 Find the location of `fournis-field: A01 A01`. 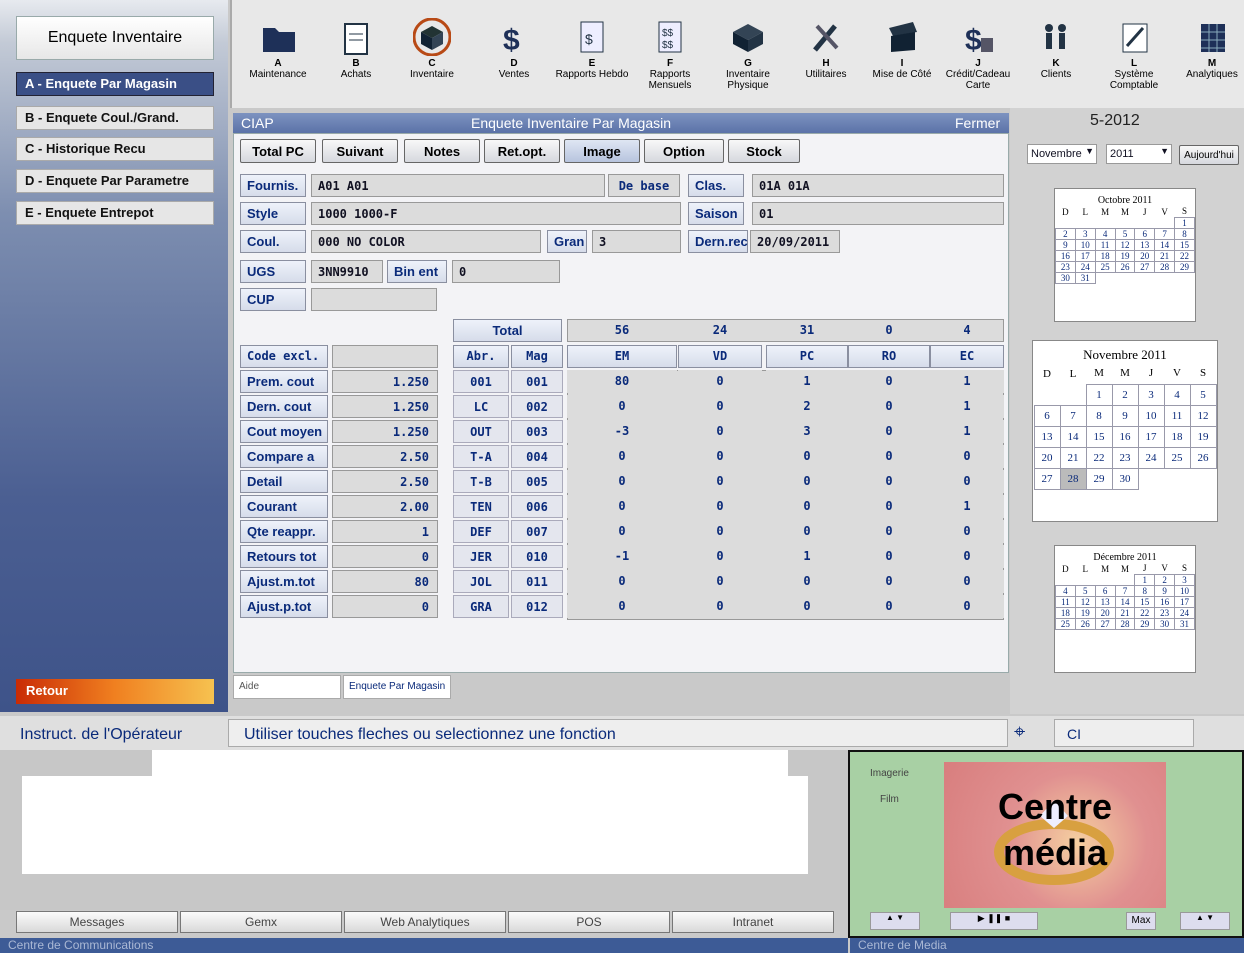

fournis-field: A01 A01 is located at coordinates (458, 185).